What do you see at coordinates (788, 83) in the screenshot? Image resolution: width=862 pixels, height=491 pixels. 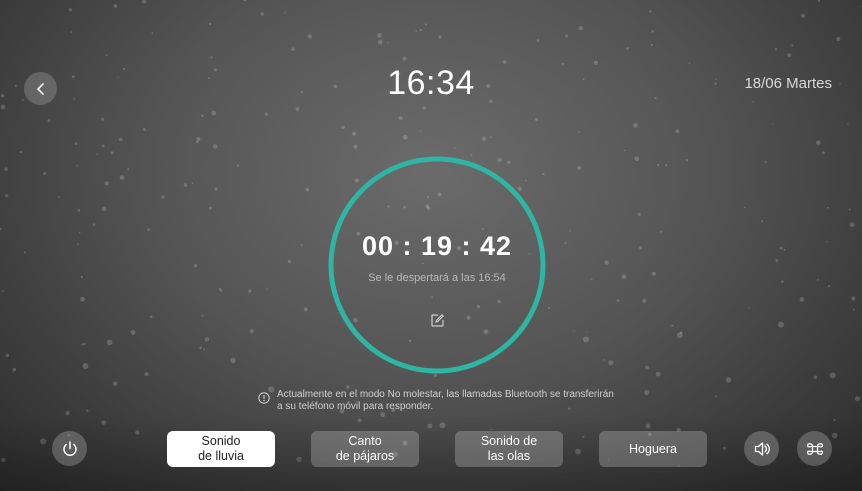 I see `date-label: 18/06 Martes` at bounding box center [788, 83].